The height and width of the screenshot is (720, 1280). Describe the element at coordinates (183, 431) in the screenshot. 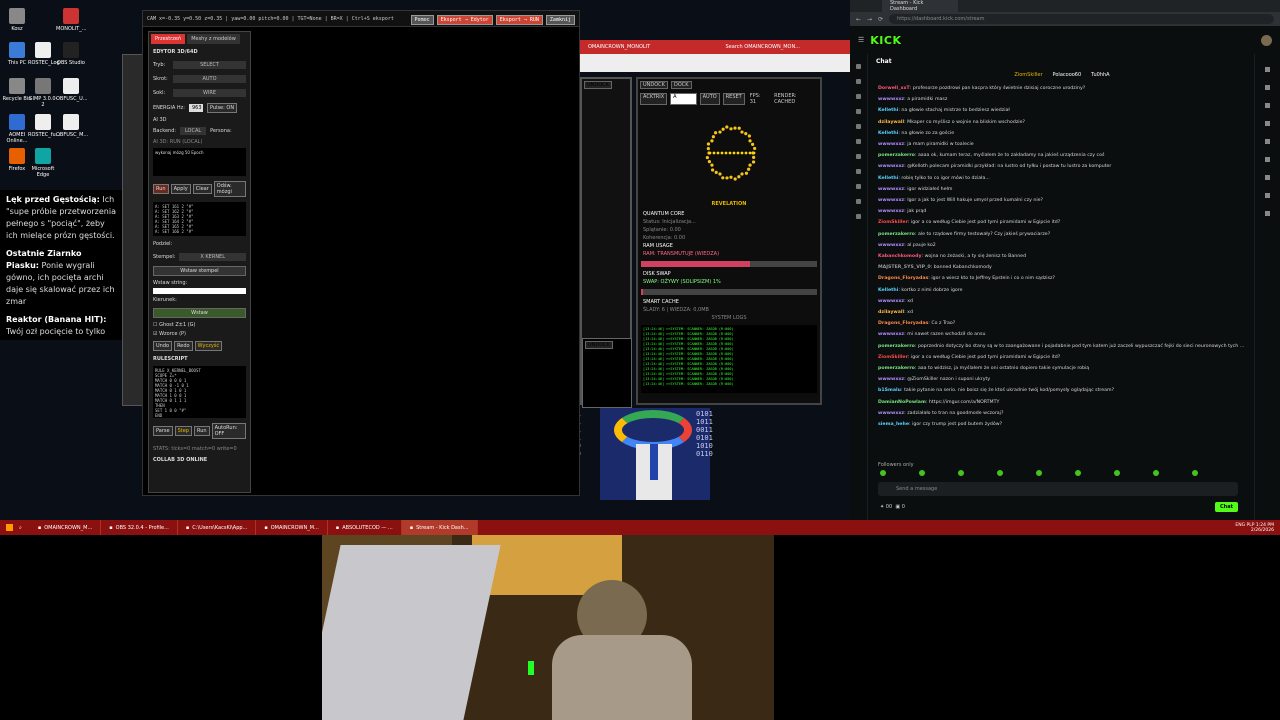

I see `step-button: Step` at that location.